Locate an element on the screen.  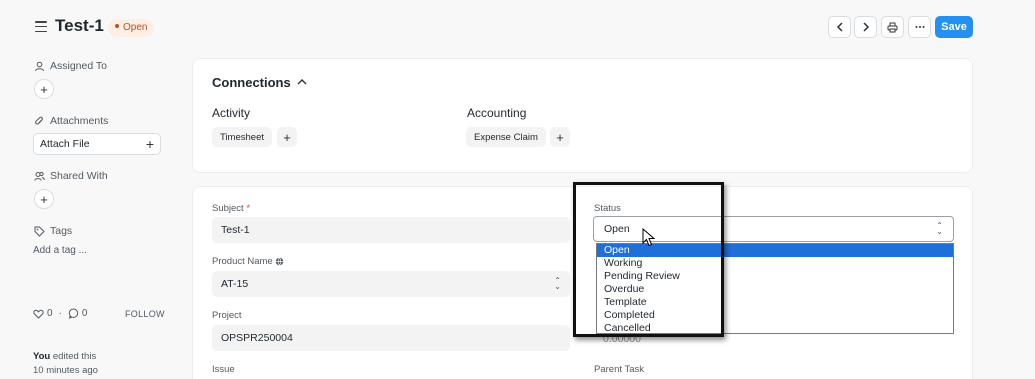
chevron-up-icon is located at coordinates (302, 82).